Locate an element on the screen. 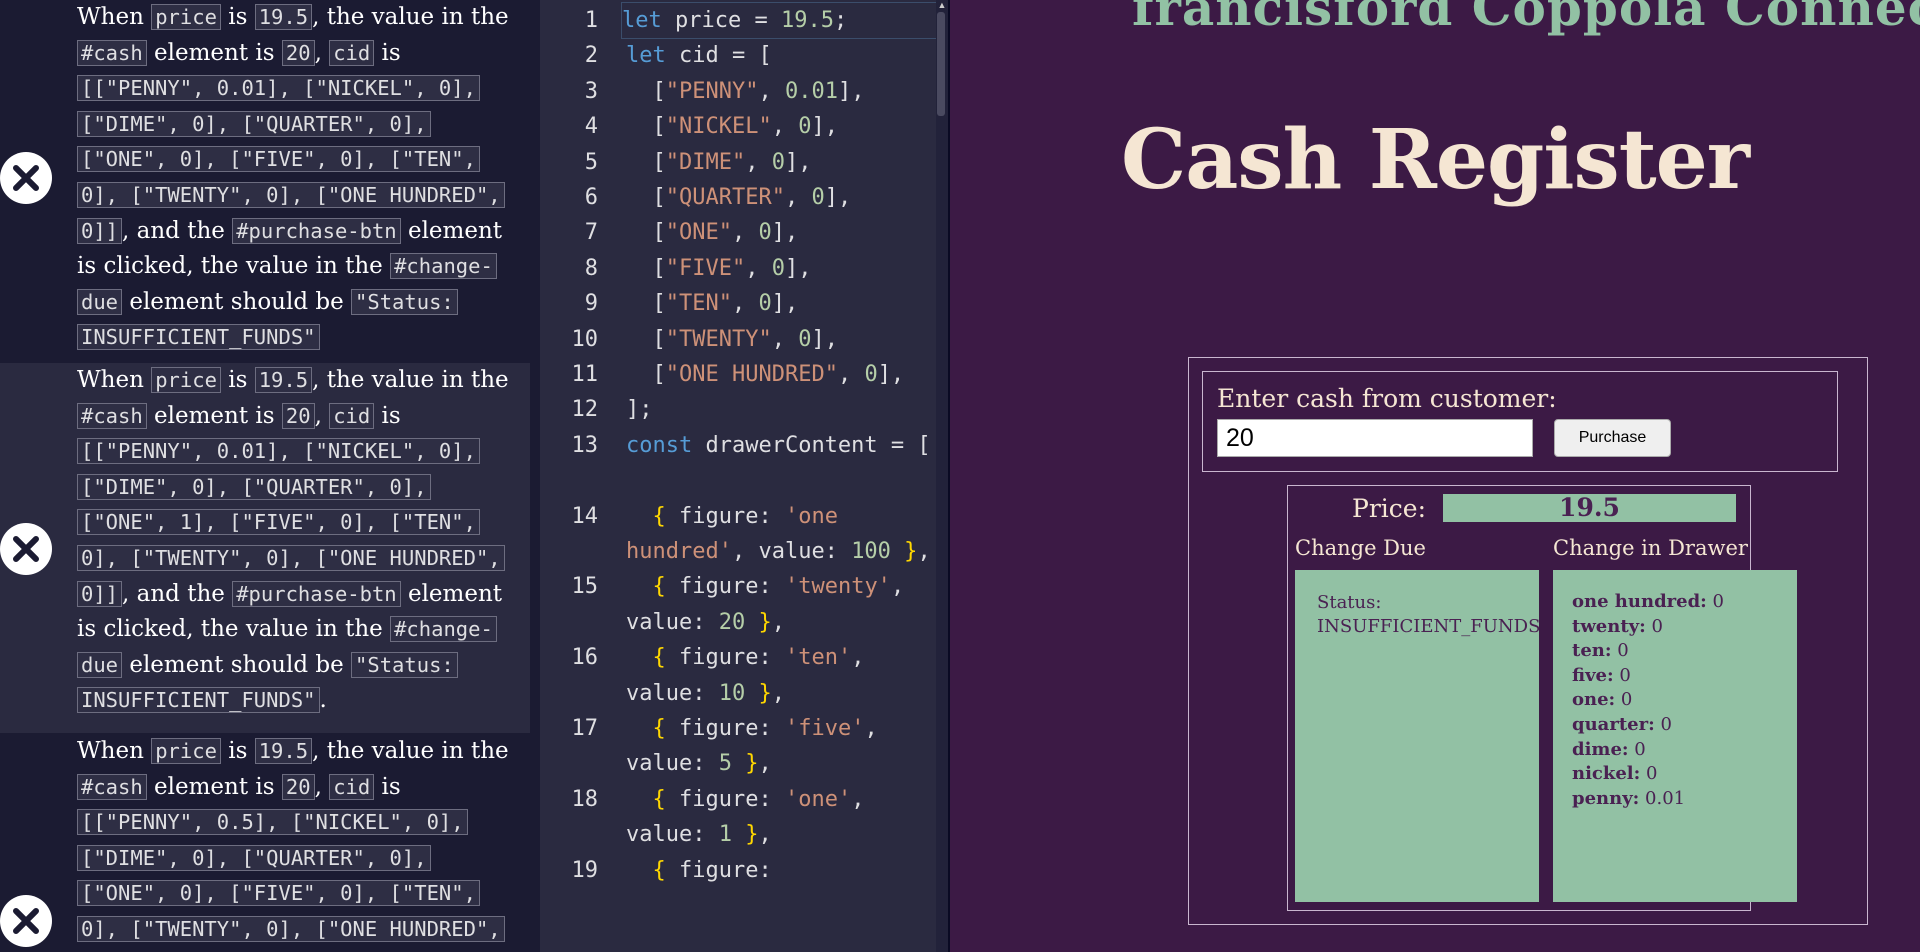  code-line: ["TEN", 0], is located at coordinates (781, 303).